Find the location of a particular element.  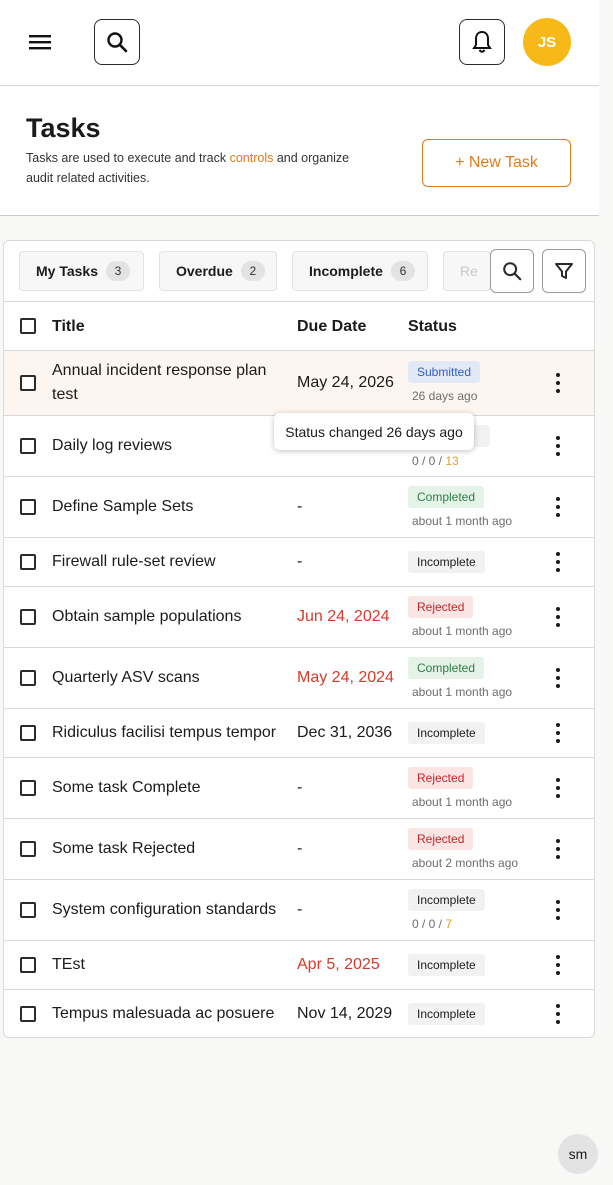

notifications-button is located at coordinates (482, 42).